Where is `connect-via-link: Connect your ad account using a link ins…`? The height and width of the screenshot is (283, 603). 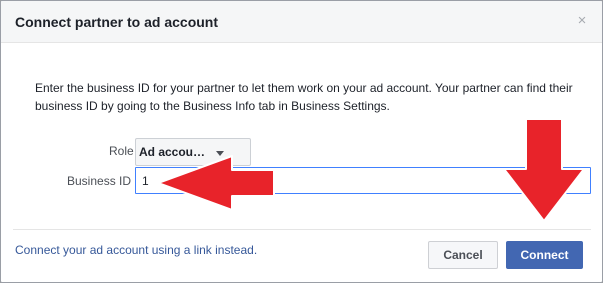
connect-via-link: Connect your ad account using a link ins… is located at coordinates (136, 250).